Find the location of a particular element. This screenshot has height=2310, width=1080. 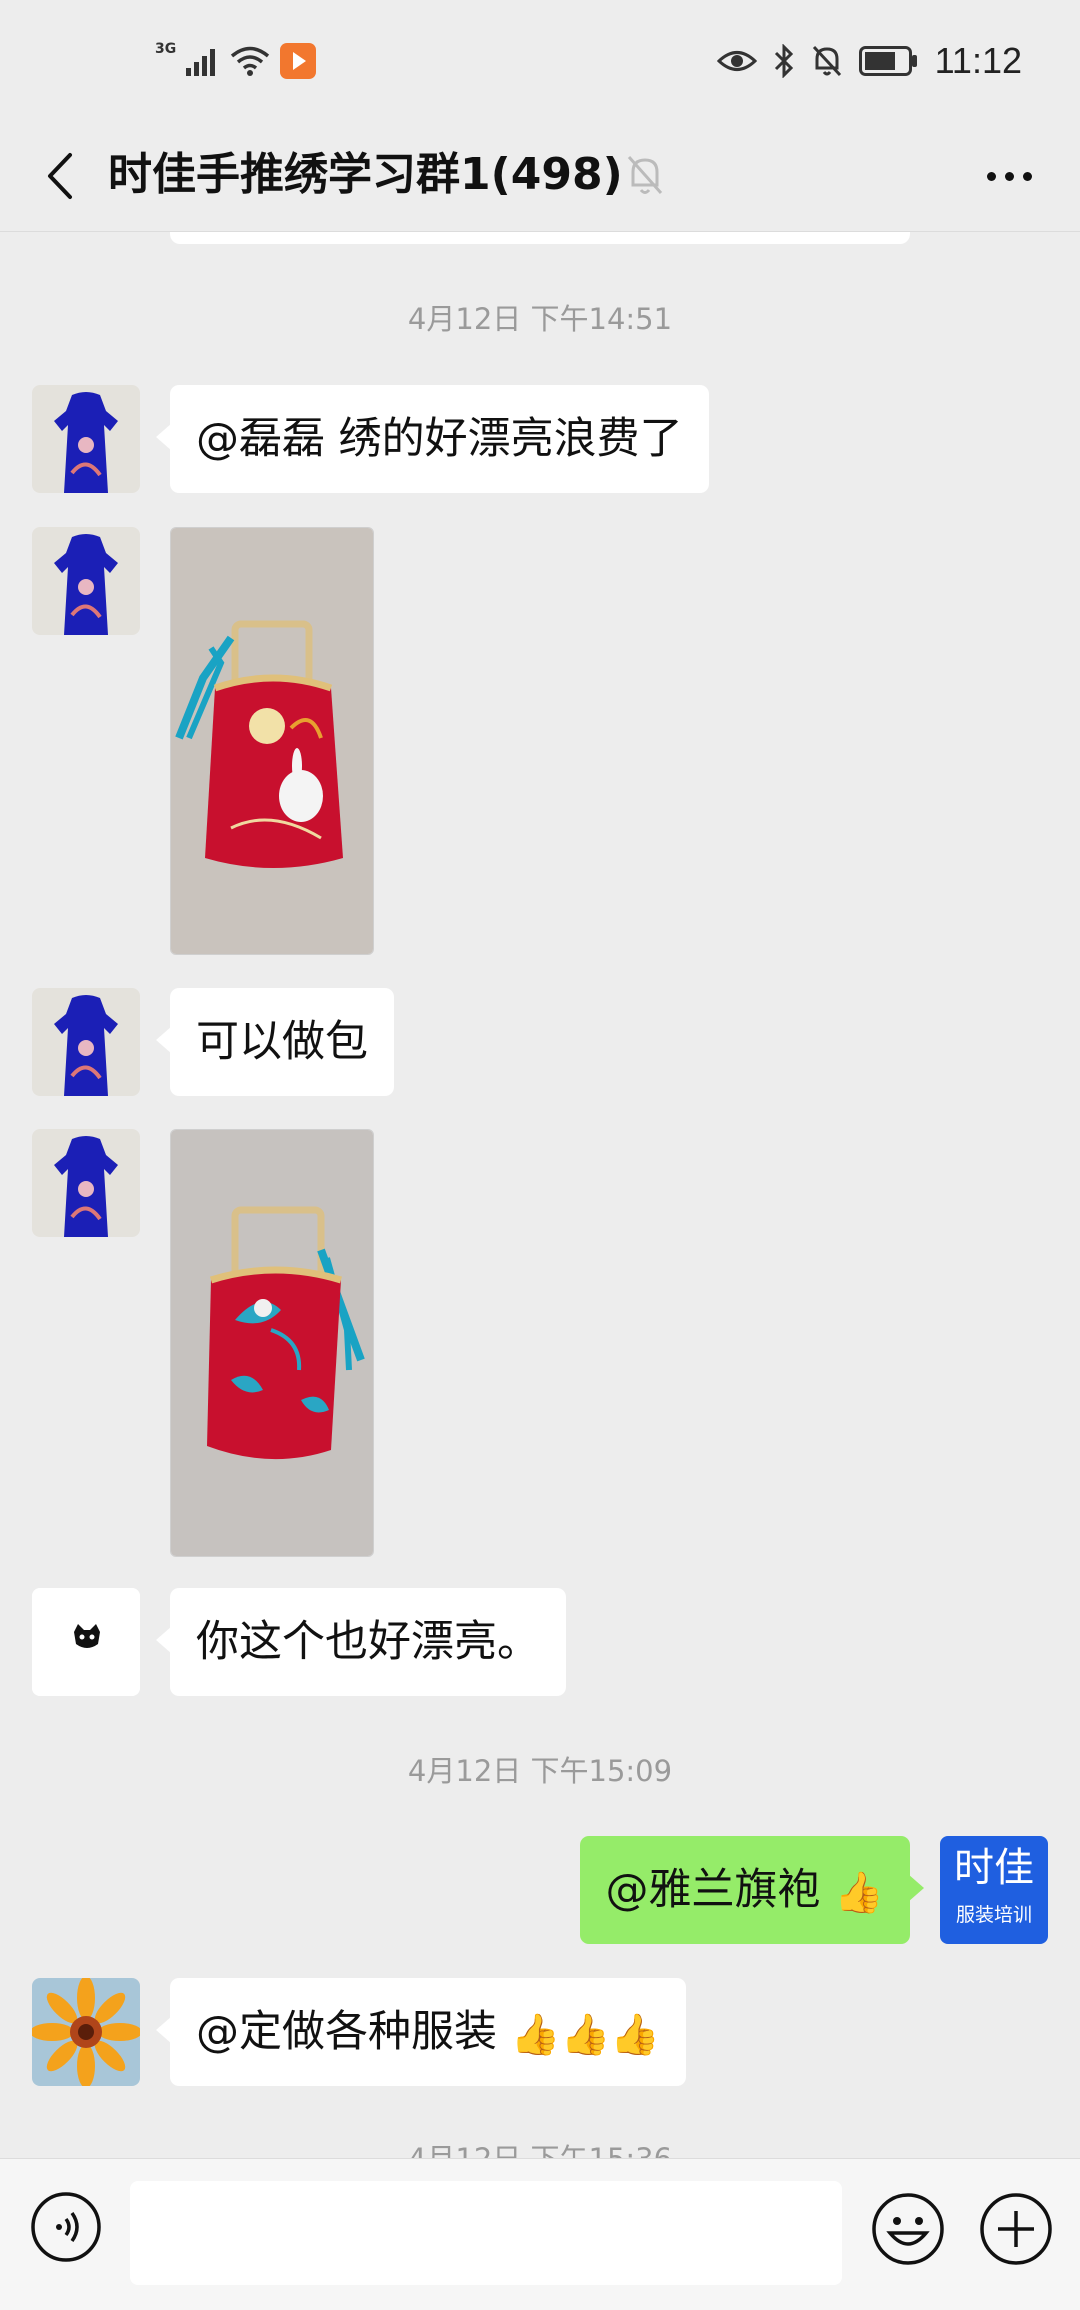

my-avatar: 时佳 服装培训 is located at coordinates (994, 1890).